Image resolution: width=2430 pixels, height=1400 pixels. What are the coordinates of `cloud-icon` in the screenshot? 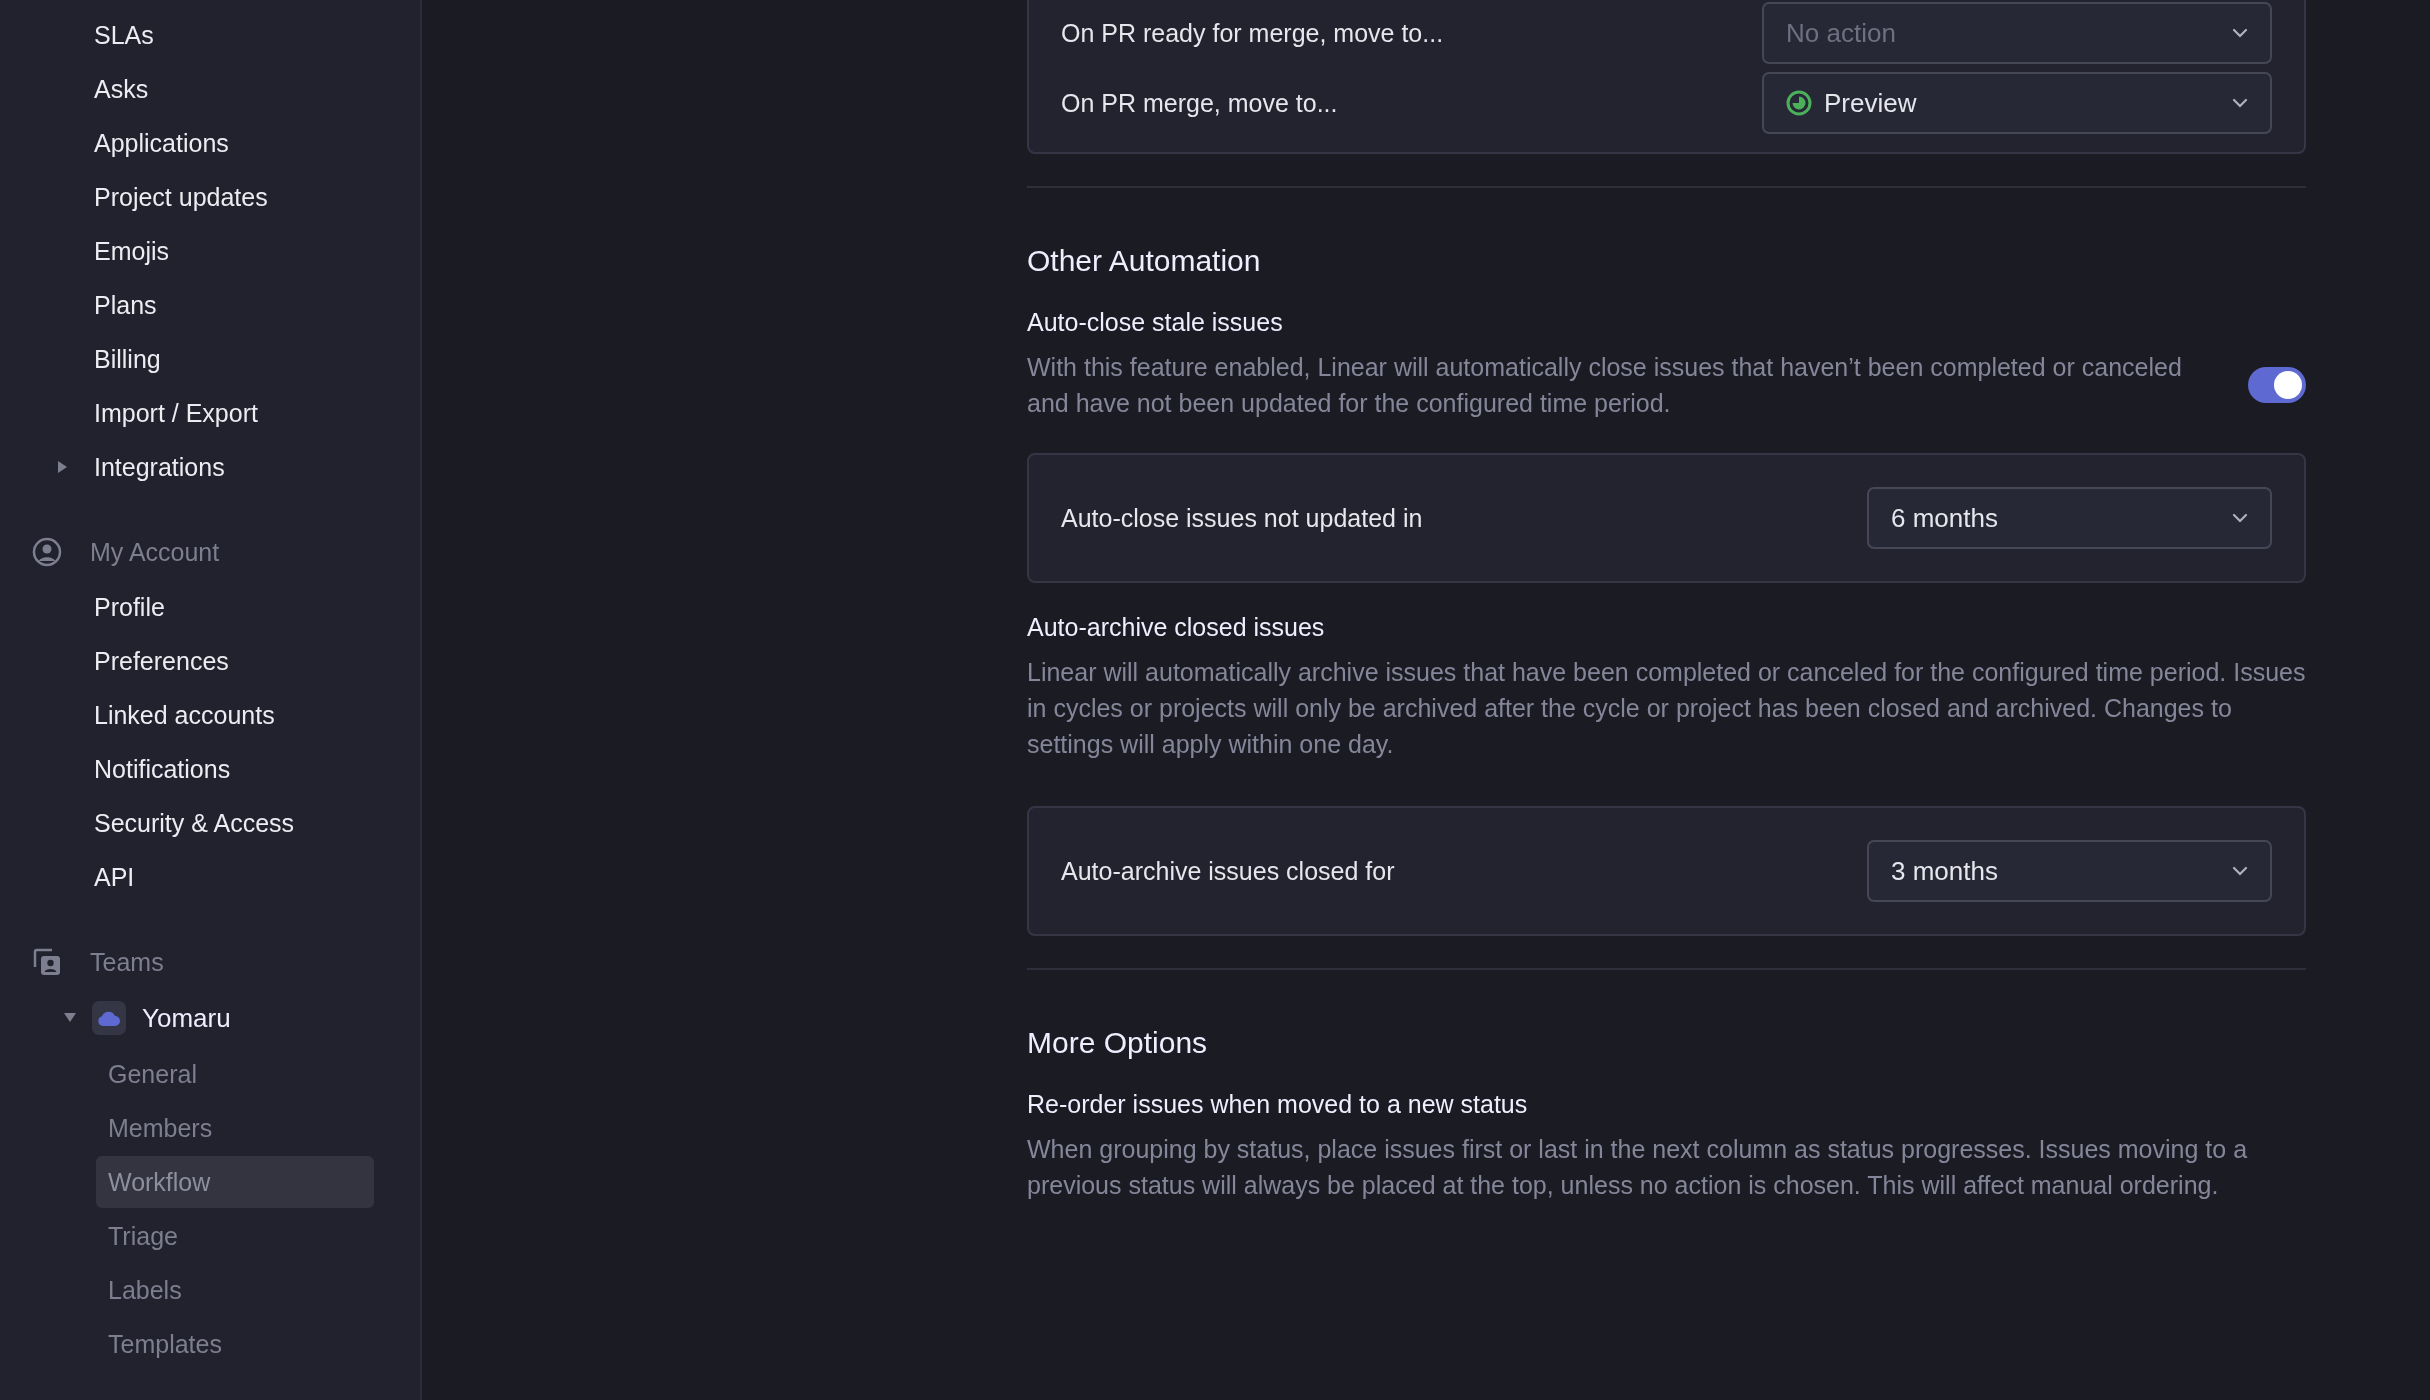 It's located at (109, 1018).